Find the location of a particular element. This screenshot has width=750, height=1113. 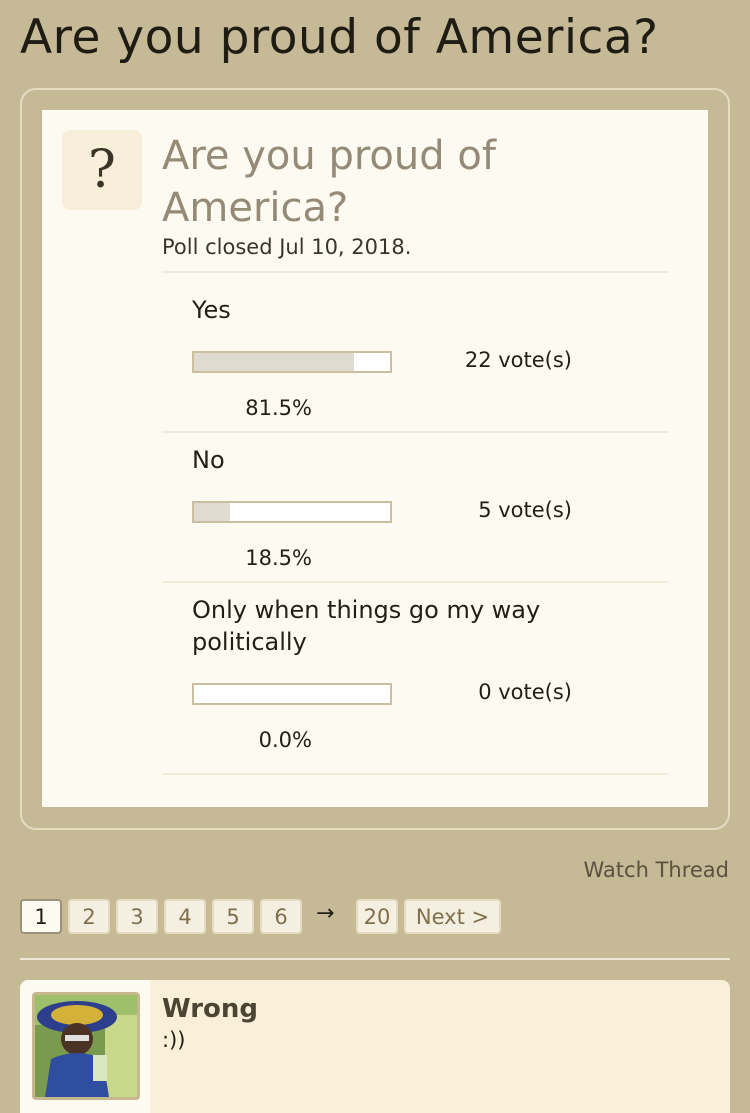

poll-option-percent: 18.5% is located at coordinates (278, 558).